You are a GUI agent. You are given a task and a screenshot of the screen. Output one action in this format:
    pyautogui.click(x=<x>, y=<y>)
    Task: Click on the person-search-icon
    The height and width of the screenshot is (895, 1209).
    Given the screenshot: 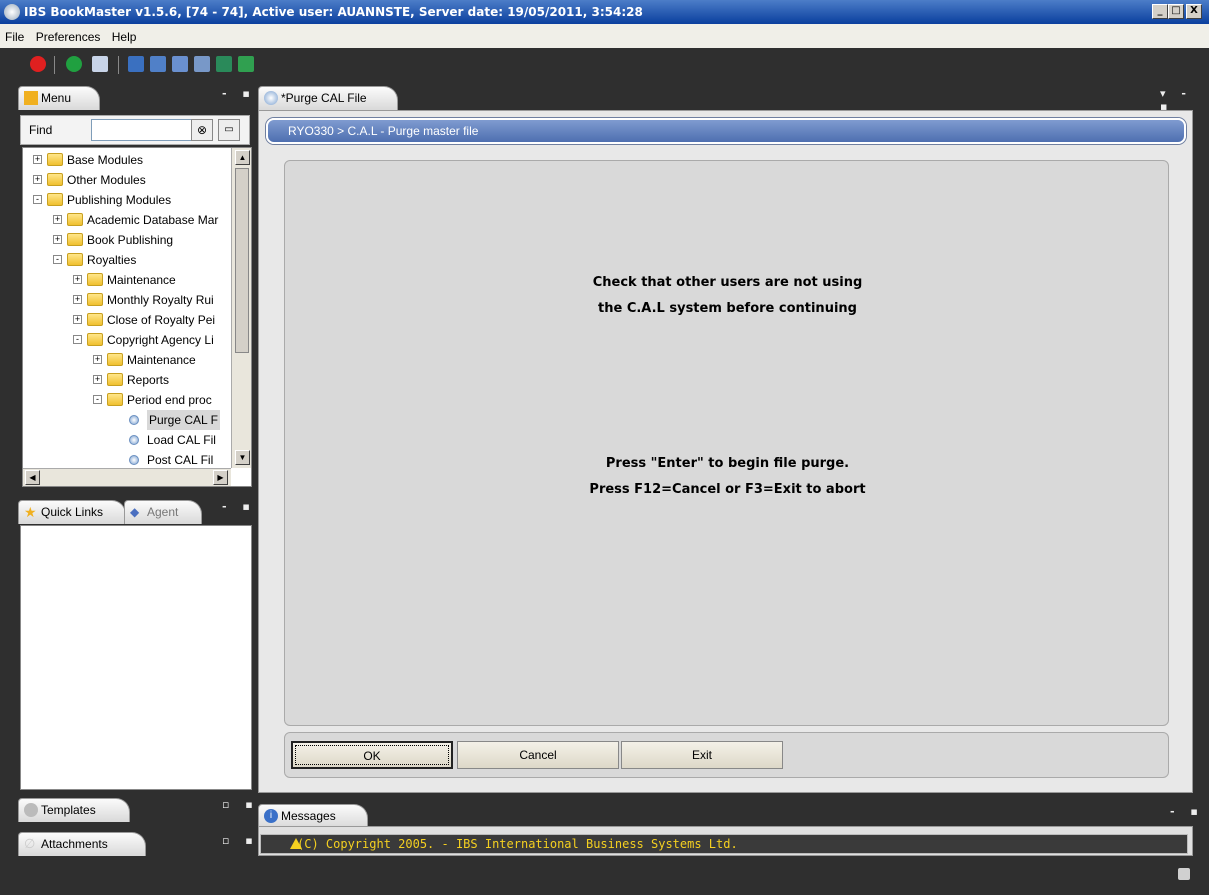 What is the action you would take?
    pyautogui.click(x=202, y=64)
    